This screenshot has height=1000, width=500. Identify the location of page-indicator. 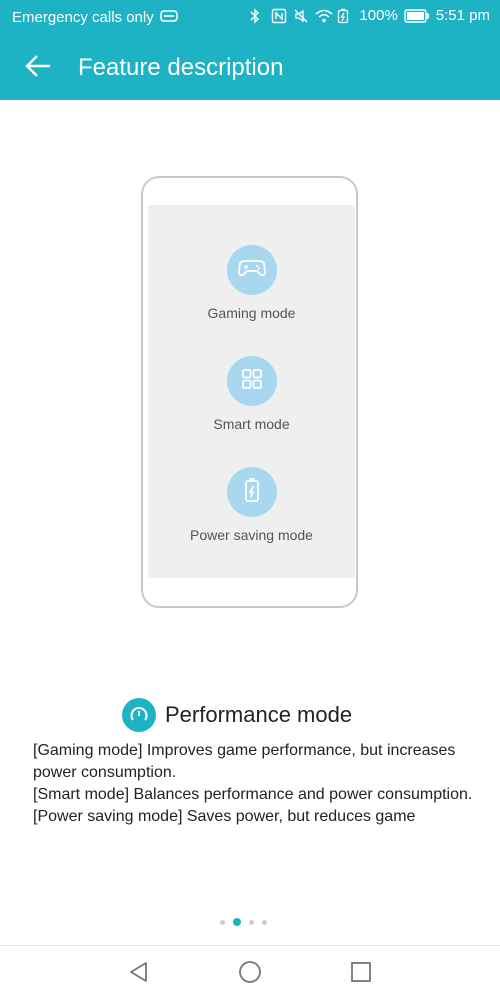
(243, 922).